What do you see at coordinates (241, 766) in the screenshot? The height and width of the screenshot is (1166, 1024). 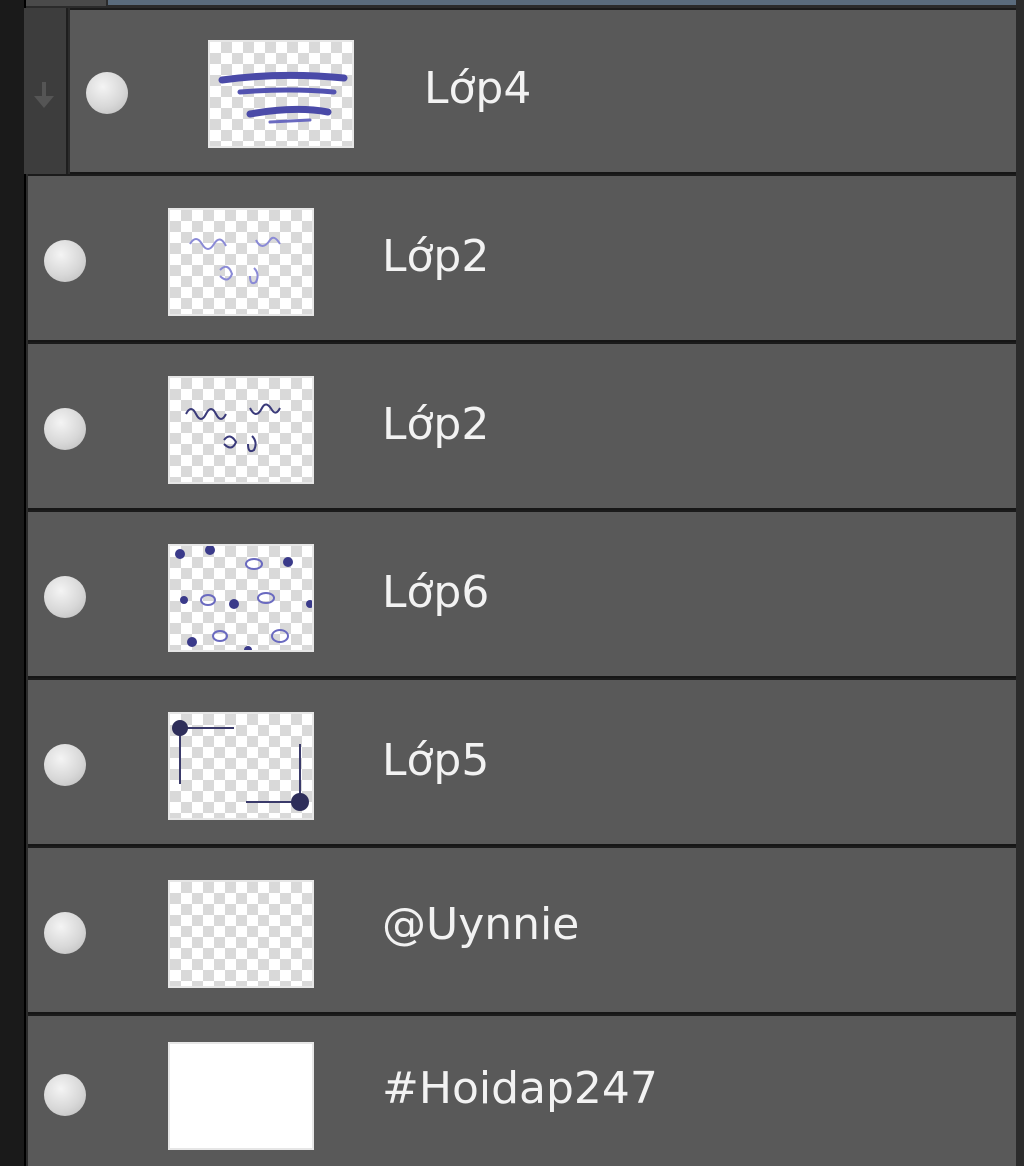 I see `corner-frame-thumbnail` at bounding box center [241, 766].